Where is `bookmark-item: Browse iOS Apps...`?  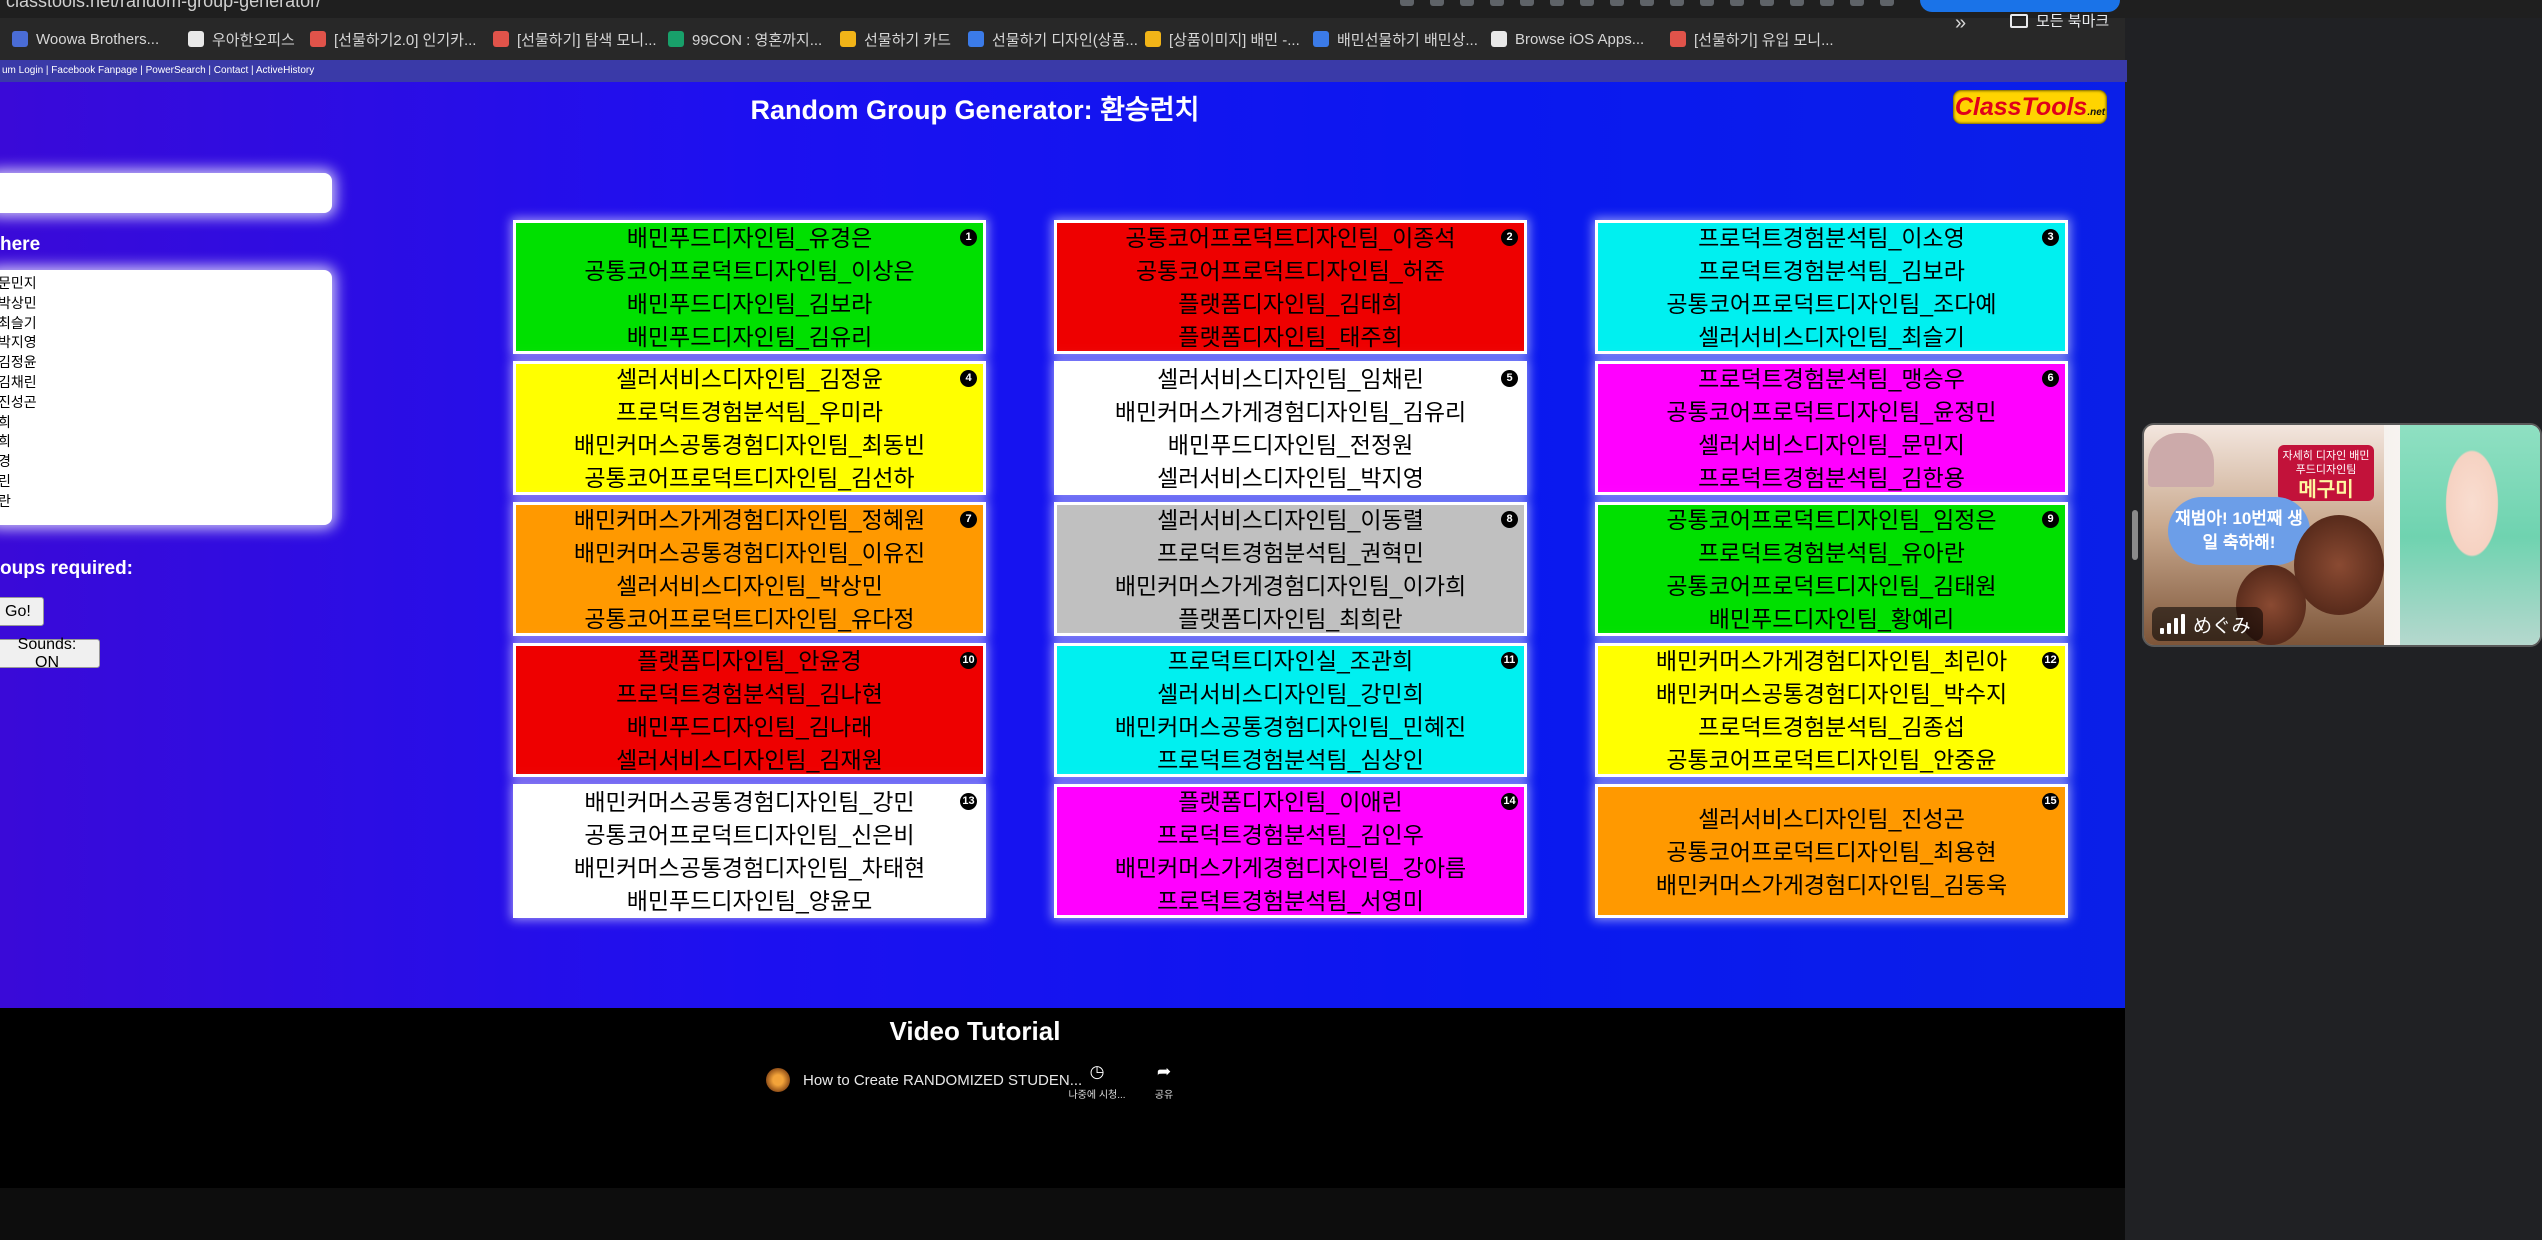 bookmark-item: Browse iOS Apps... is located at coordinates (1567, 39).